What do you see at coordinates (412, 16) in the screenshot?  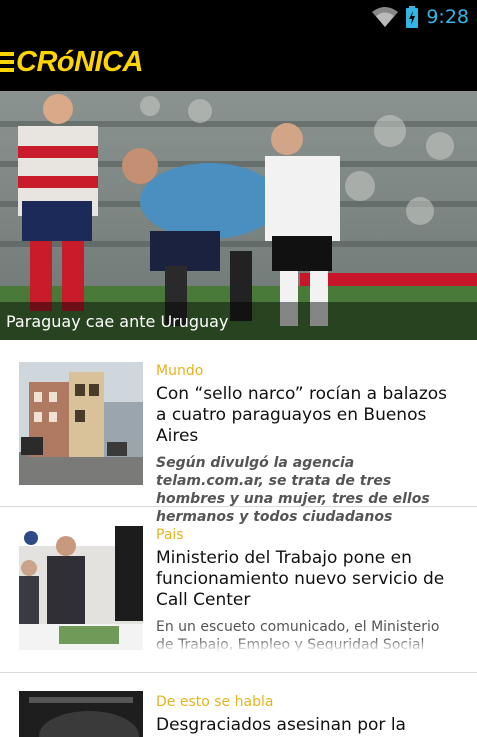 I see `battery-charging-icon` at bounding box center [412, 16].